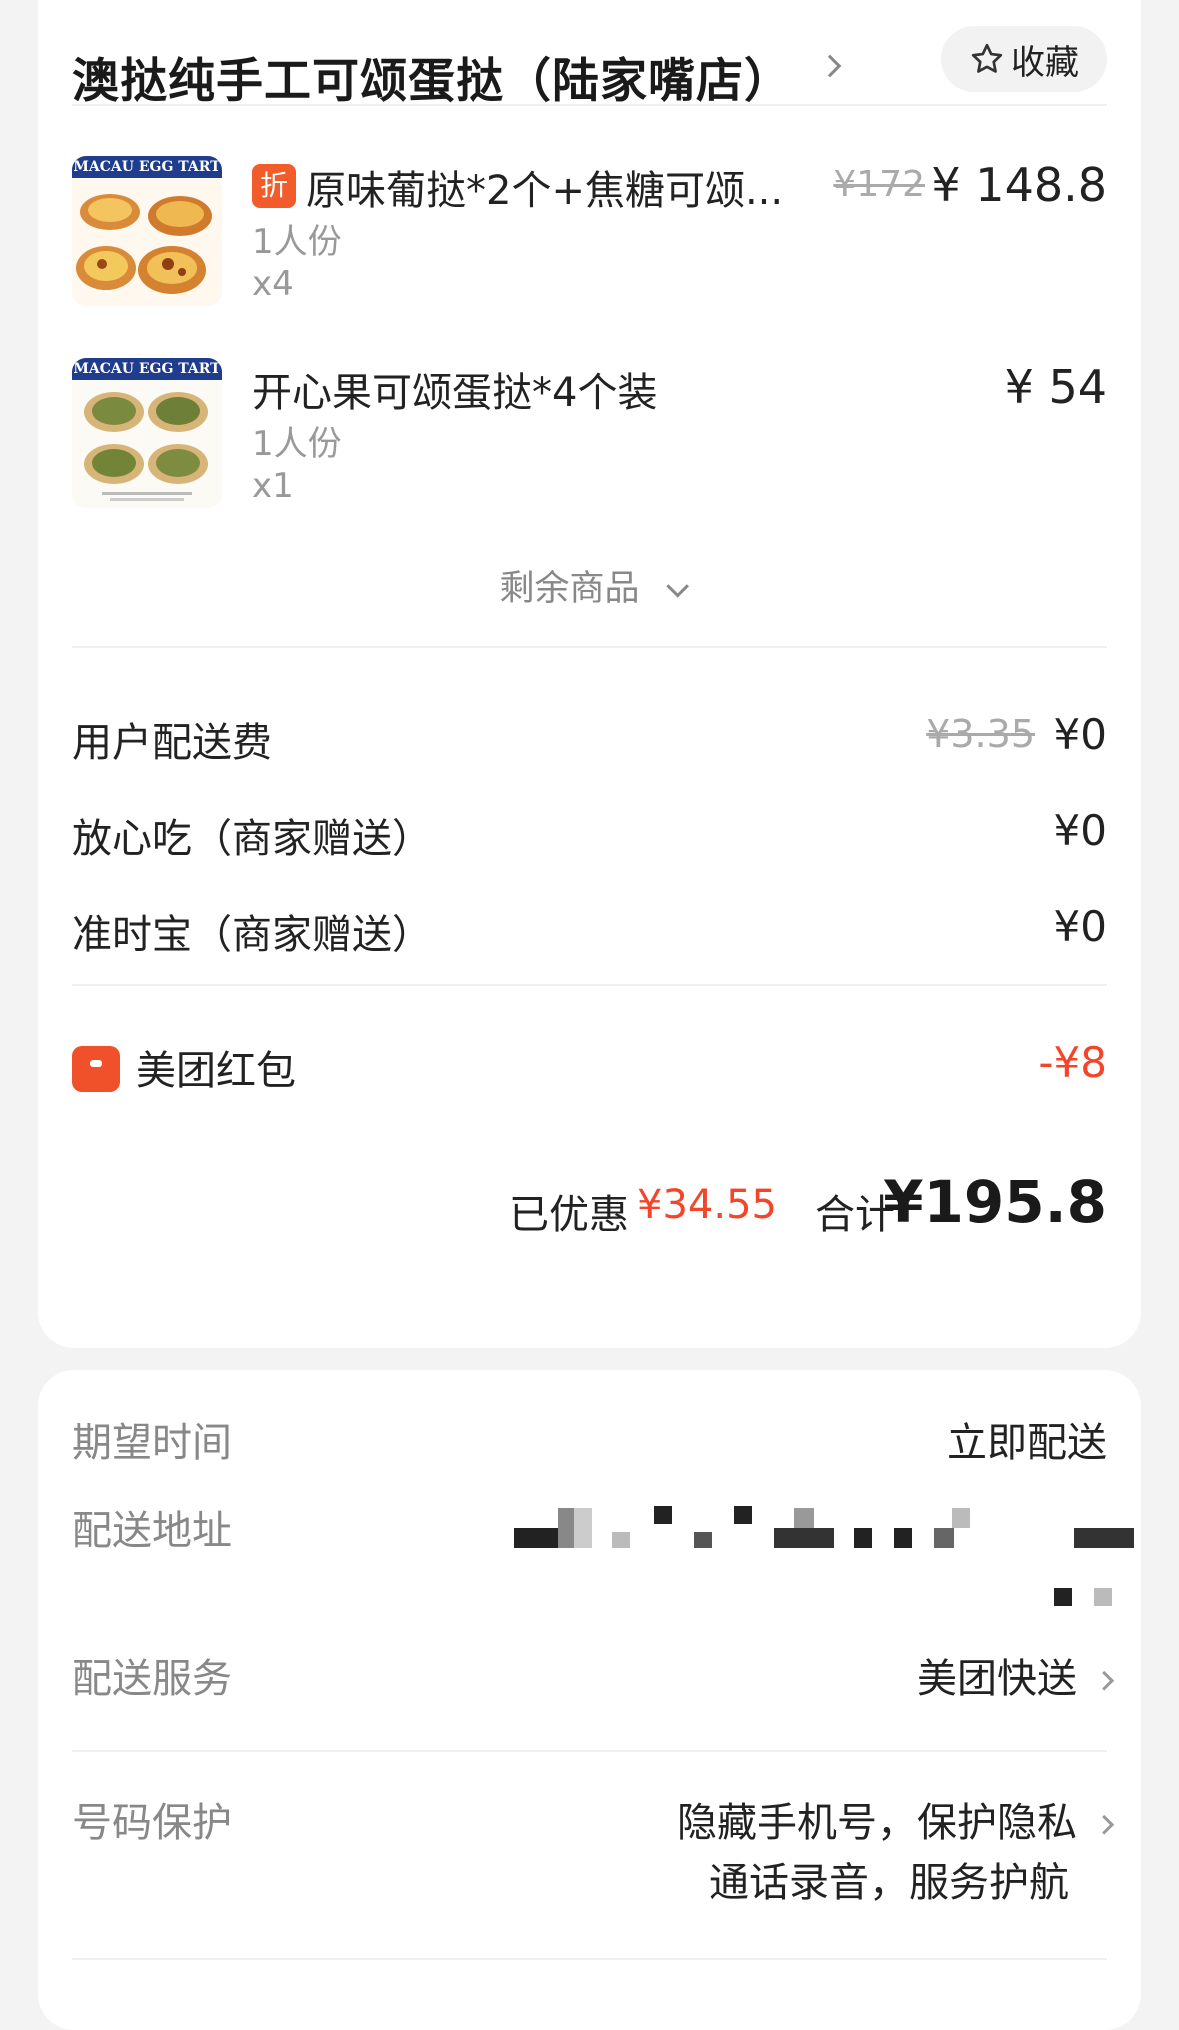  I want to click on on-time-row: 准时宝（商家赠送） ¥0, so click(589, 932).